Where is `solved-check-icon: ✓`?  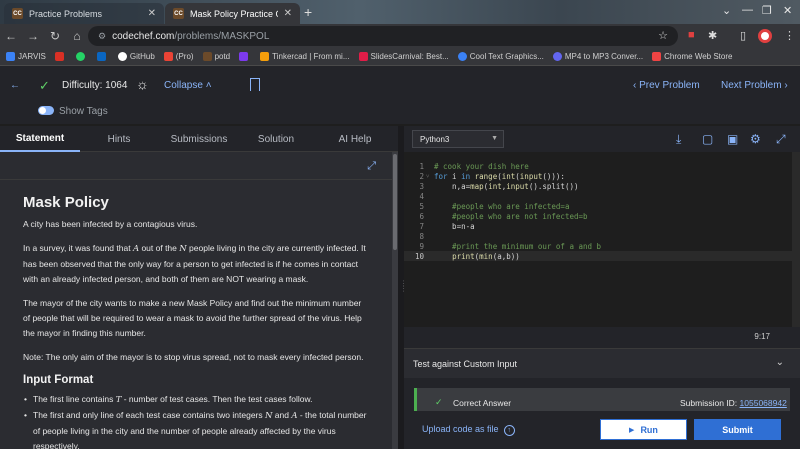
solved-check-icon: ✓ is located at coordinates (44, 85).